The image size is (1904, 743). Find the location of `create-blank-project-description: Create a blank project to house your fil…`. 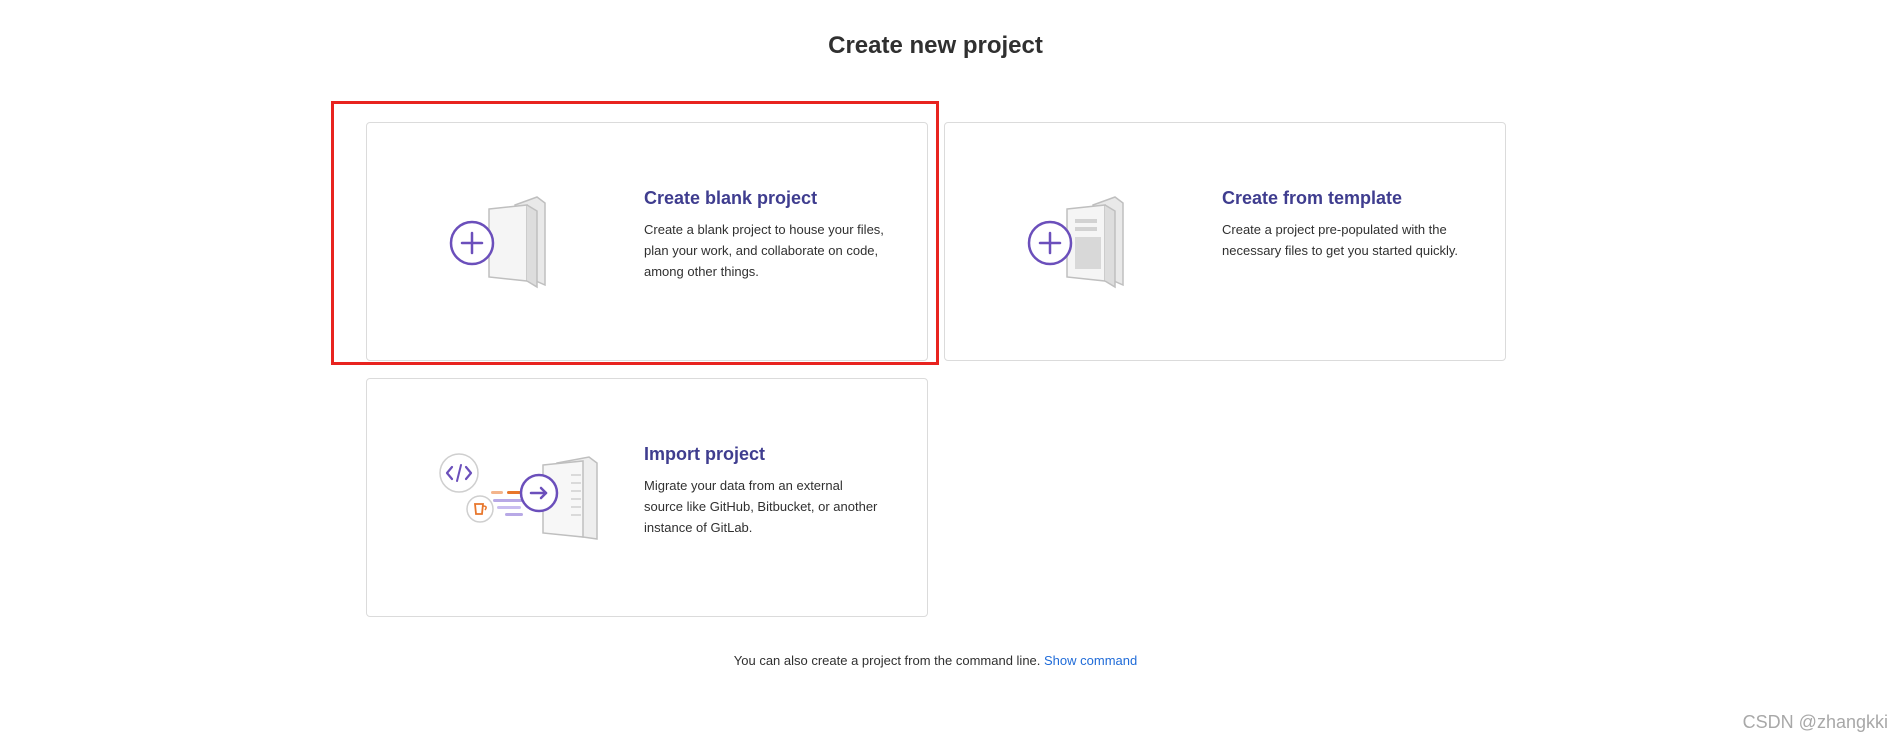

create-blank-project-description: Create a blank project to house your fil… is located at coordinates (764, 250).